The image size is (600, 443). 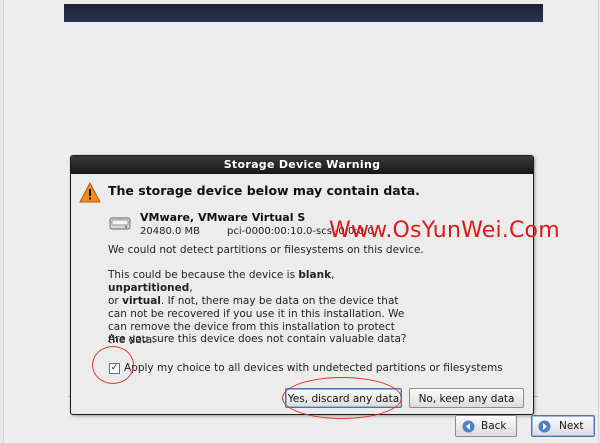 What do you see at coordinates (302, 165) in the screenshot?
I see `dialog-title: Storage Device Warning` at bounding box center [302, 165].